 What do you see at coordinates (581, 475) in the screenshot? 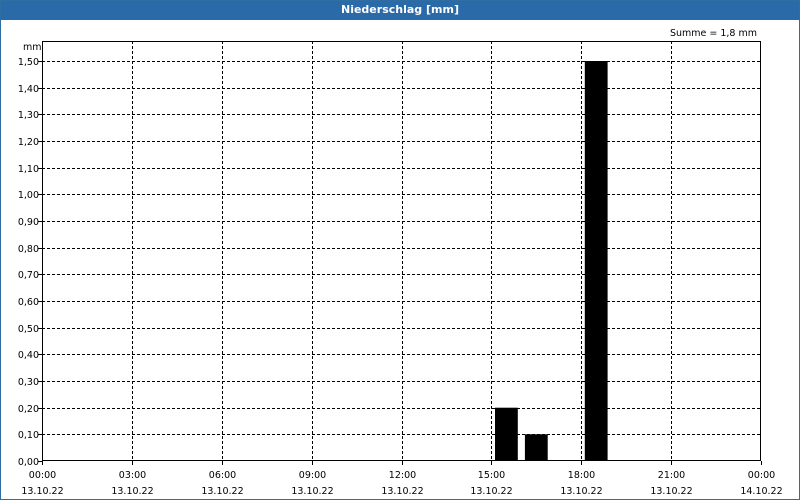
I see `x-tick-time-label: 18:00` at bounding box center [581, 475].